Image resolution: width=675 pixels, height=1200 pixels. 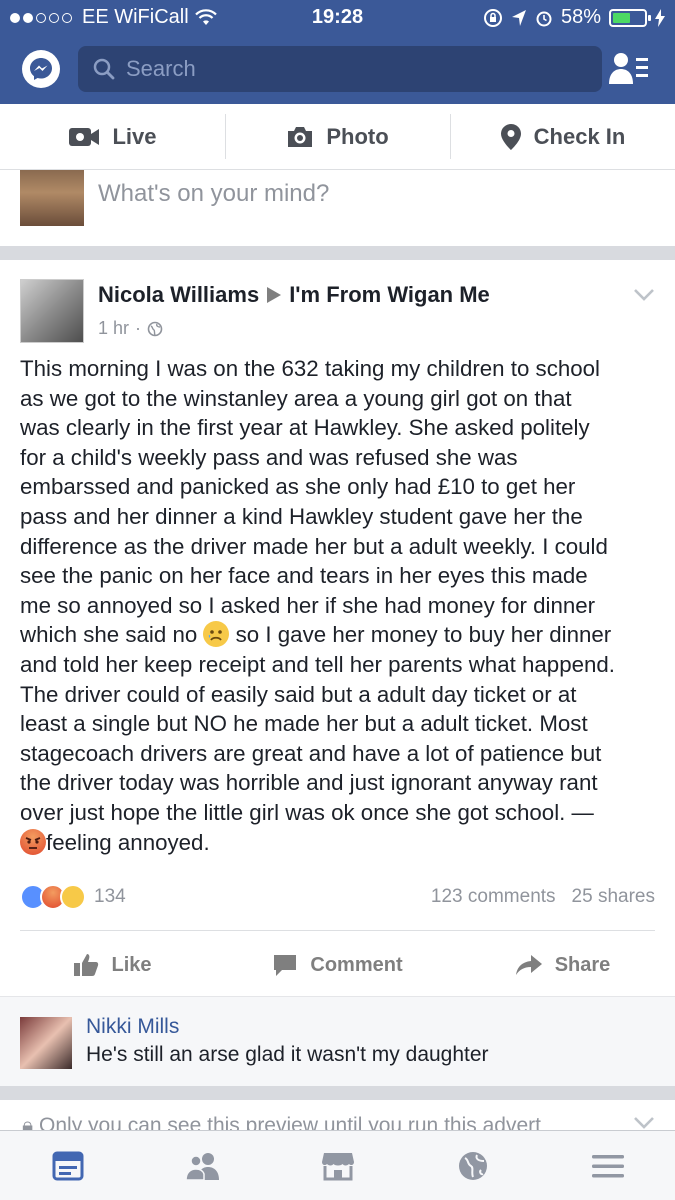 I want to click on friends-icon, so click(x=201, y=1166).